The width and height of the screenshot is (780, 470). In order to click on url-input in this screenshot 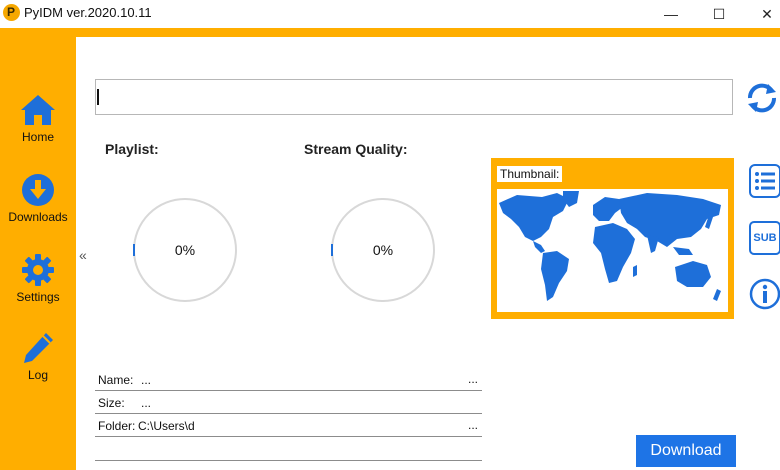, I will do `click(414, 97)`.